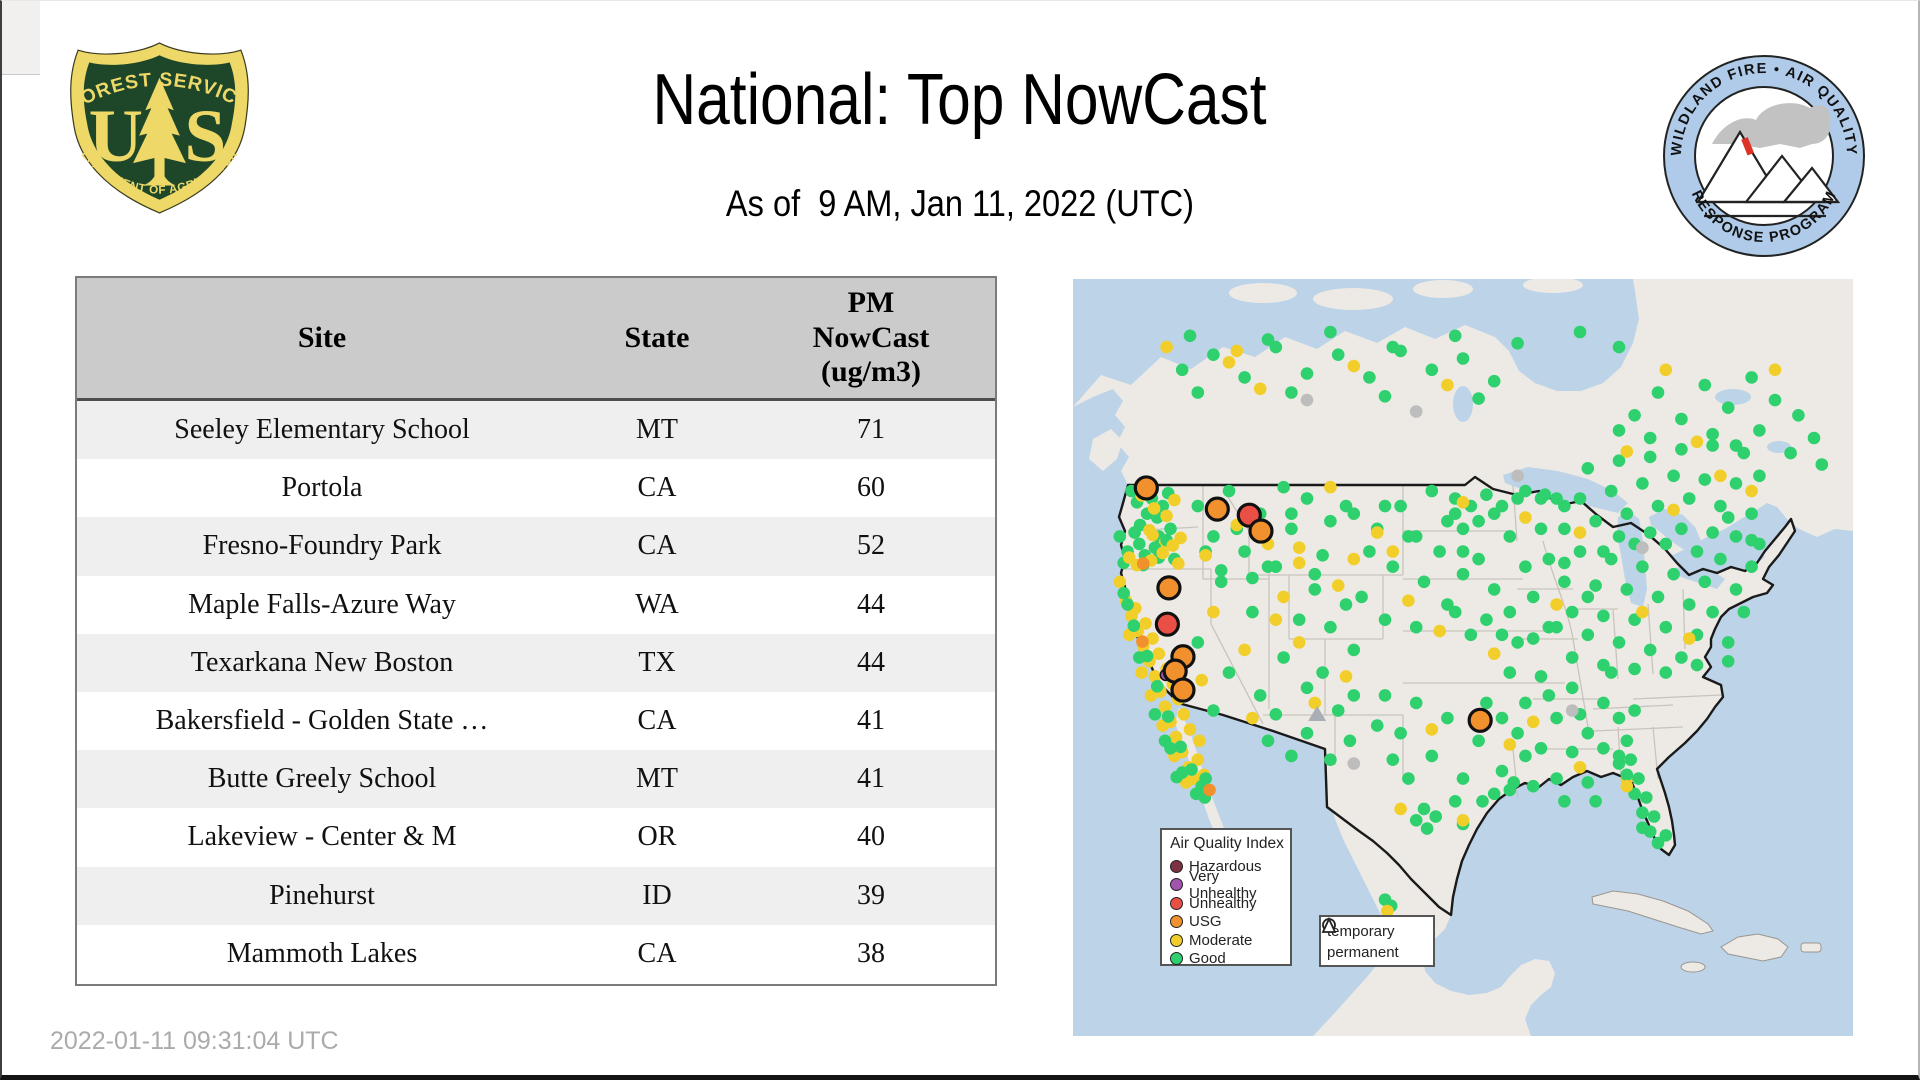 The image size is (1920, 1080). Describe the element at coordinates (1261, 531) in the screenshot. I see `top-site-marker` at that location.